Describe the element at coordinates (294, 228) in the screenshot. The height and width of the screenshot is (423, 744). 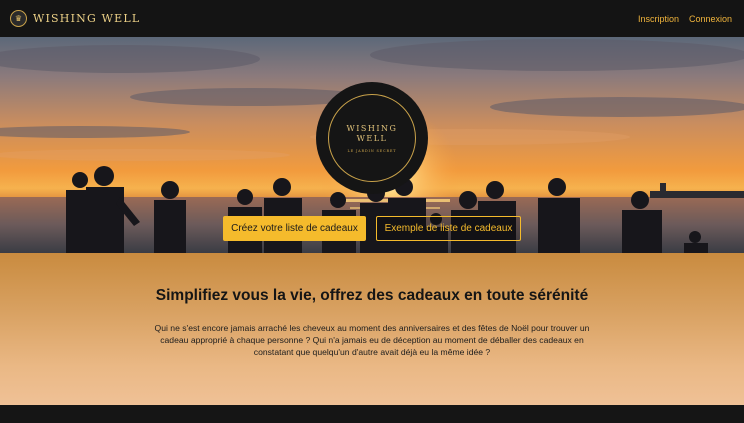
I see `create-gift-list-button: Créez votre liste de cadeaux` at that location.